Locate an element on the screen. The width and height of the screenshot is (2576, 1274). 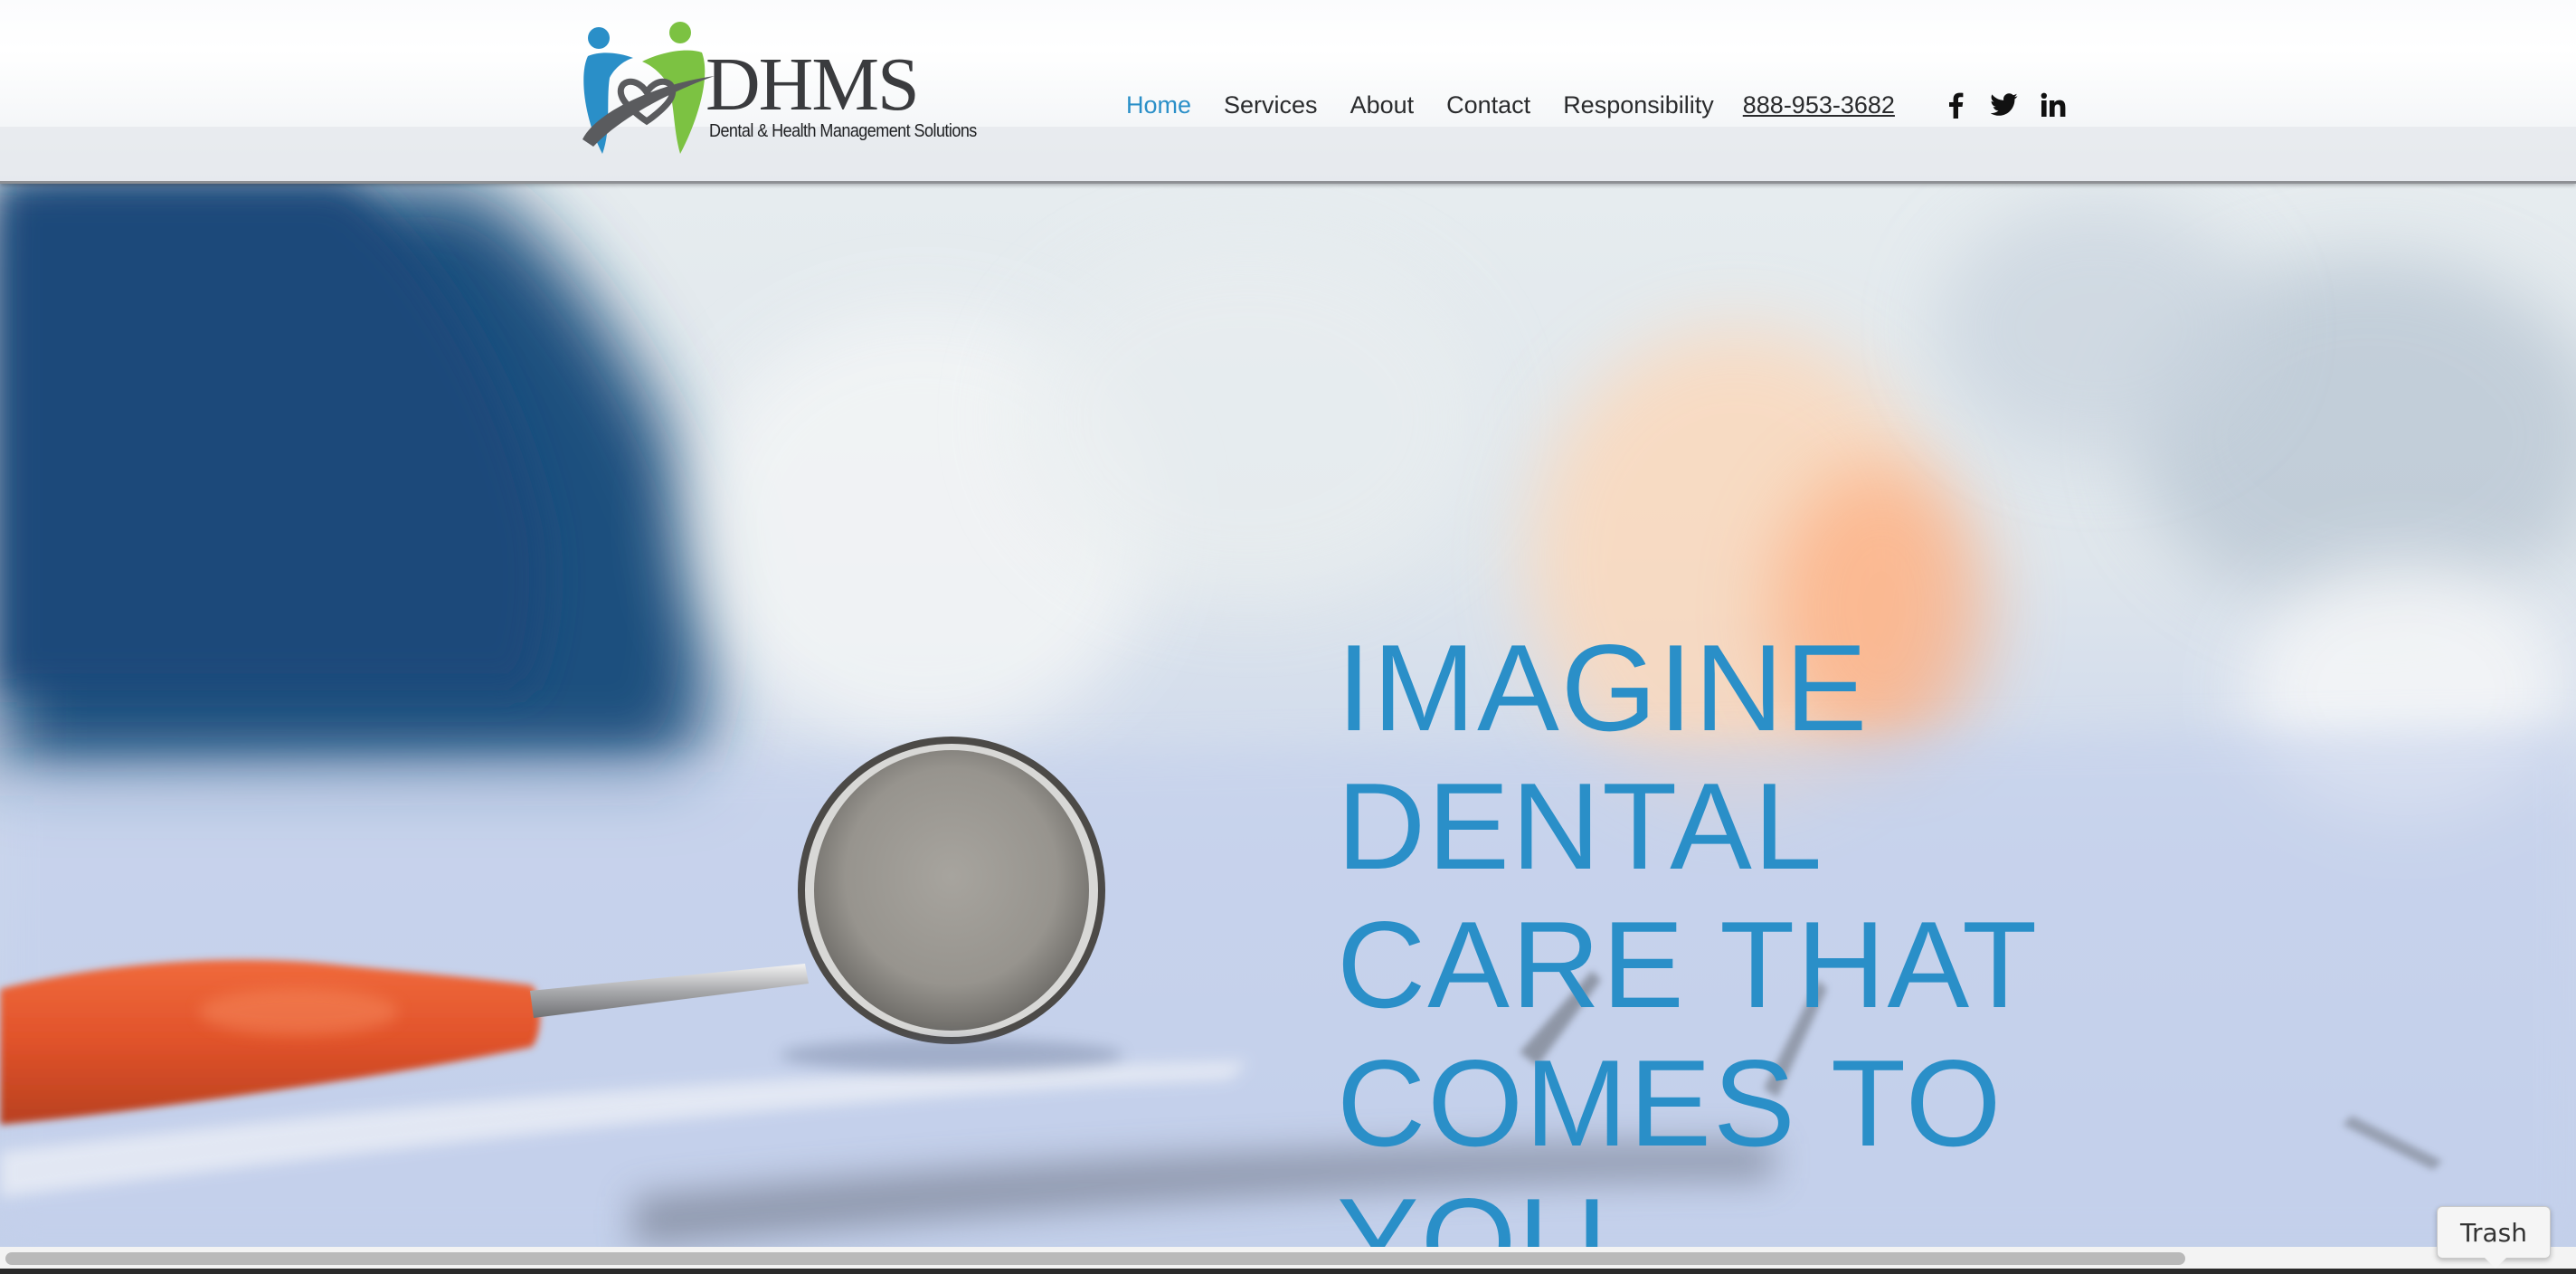
window-bottom-edge is located at coordinates (1288, 1271).